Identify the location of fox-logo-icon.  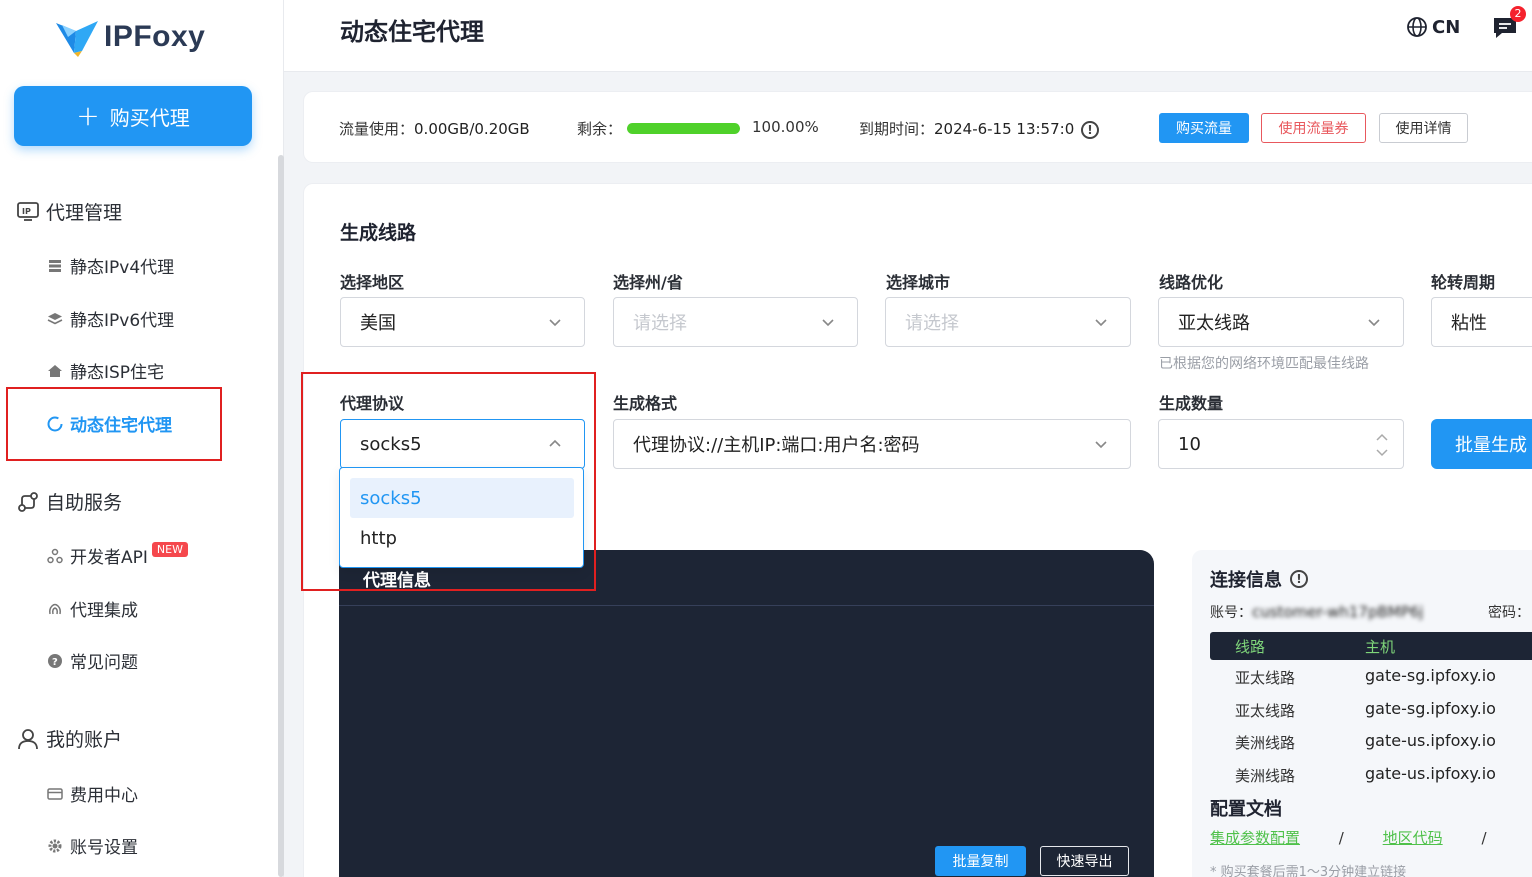
(77, 37).